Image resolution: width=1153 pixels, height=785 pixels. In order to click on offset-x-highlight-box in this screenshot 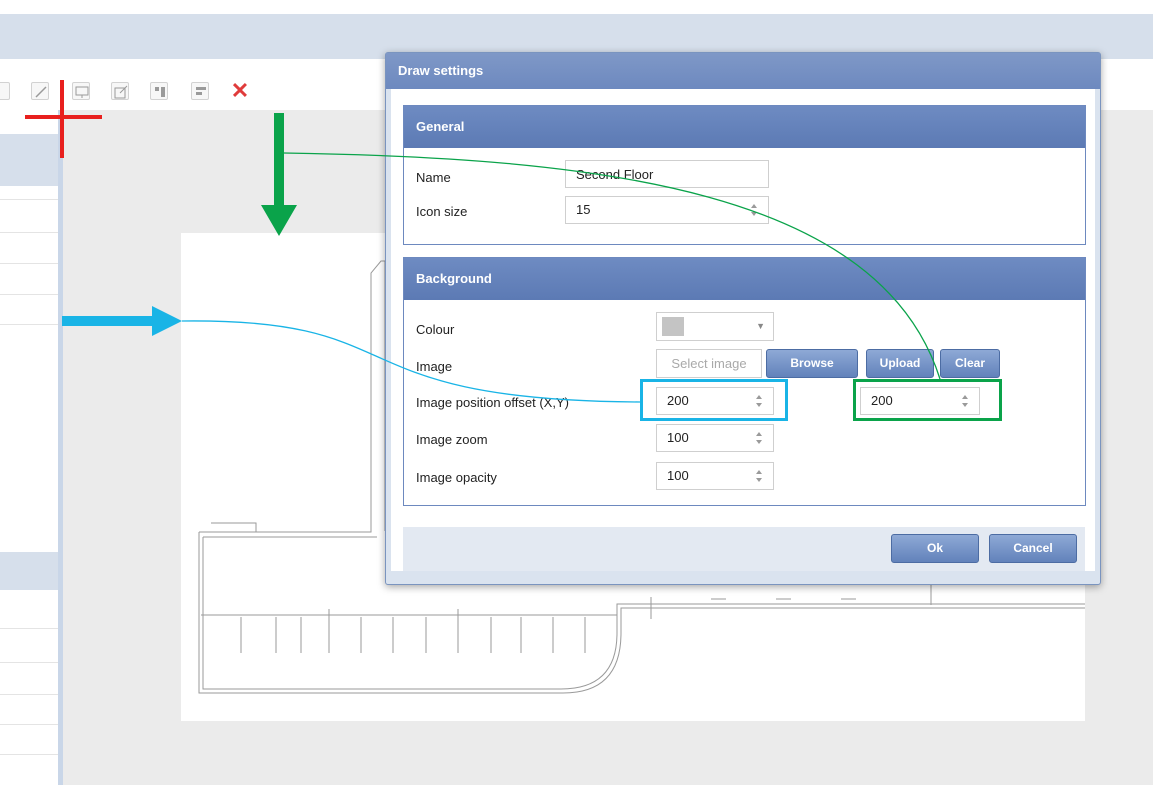, I will do `click(714, 400)`.